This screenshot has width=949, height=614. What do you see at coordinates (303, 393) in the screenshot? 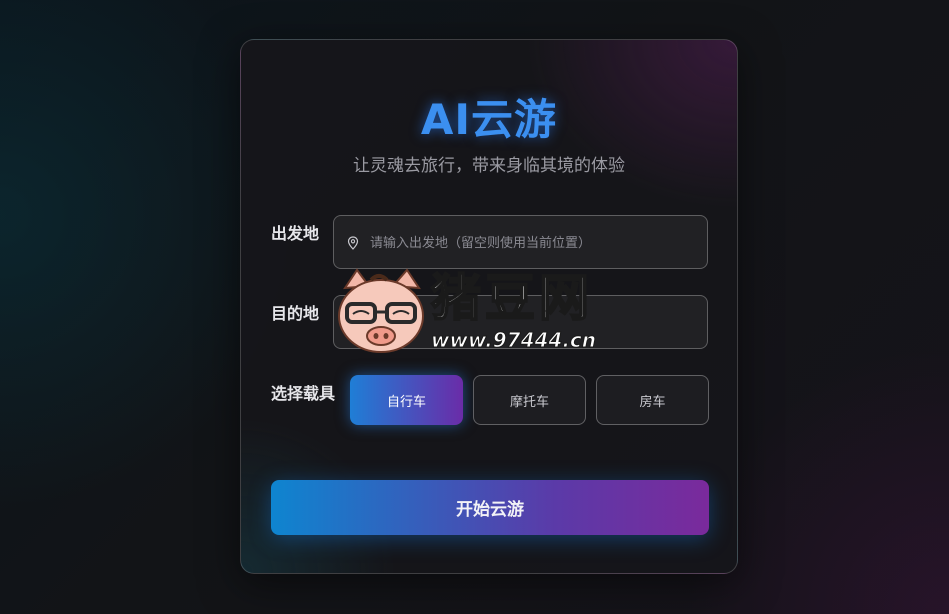
I see `vehicle-label: 选择载具` at bounding box center [303, 393].